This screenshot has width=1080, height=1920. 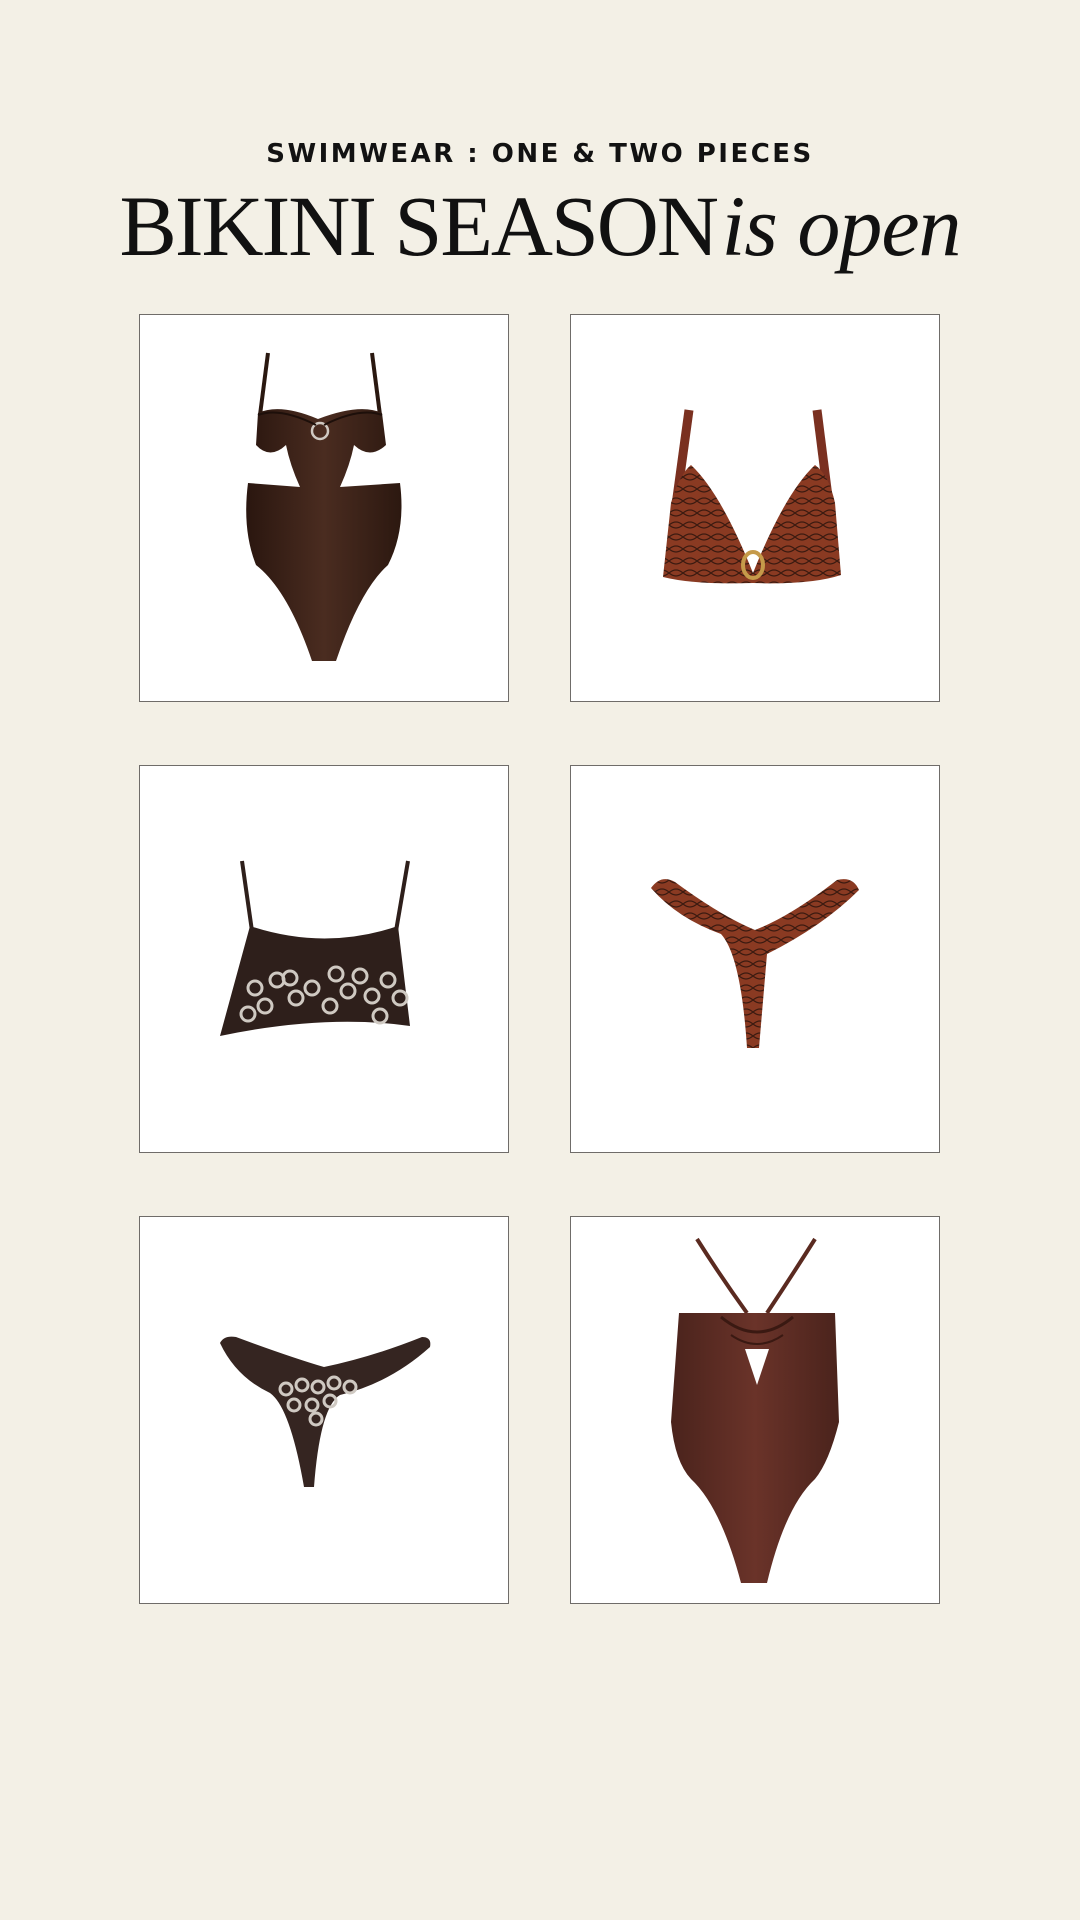 I want to click on snakeskin-bikini-bottom-icon, so click(x=755, y=963).